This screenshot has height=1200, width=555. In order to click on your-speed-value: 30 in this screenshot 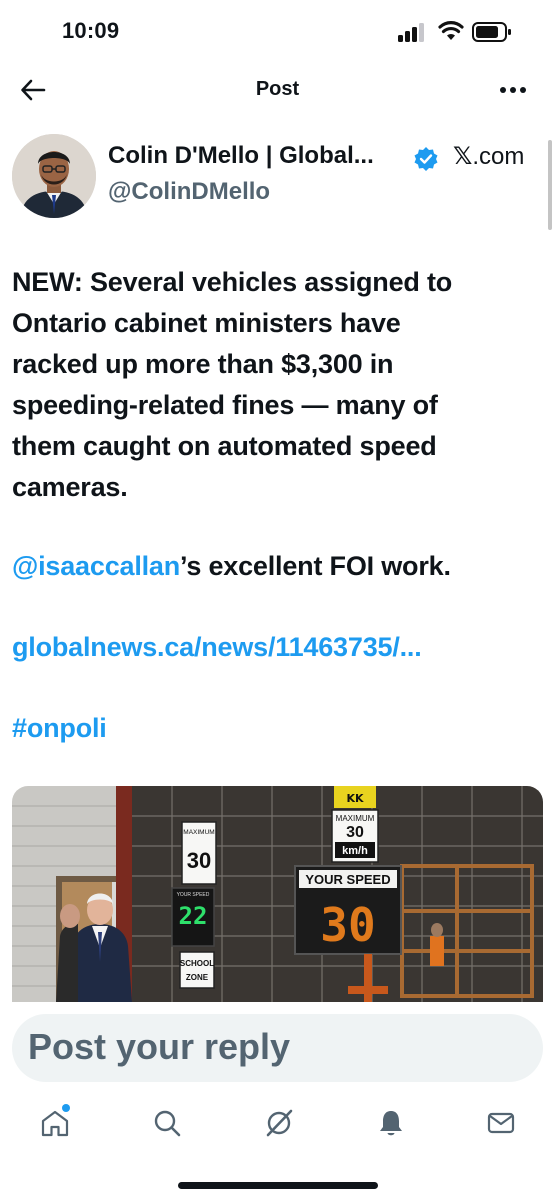, I will do `click(347, 925)`.